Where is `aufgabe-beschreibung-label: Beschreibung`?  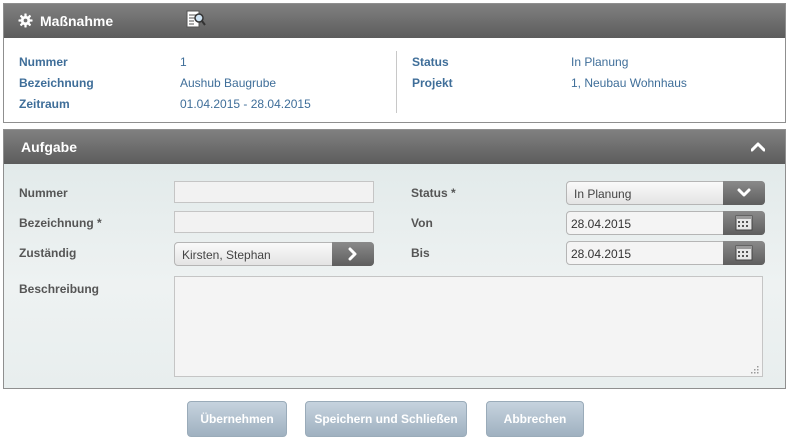 aufgabe-beschreibung-label: Beschreibung is located at coordinates (59, 289).